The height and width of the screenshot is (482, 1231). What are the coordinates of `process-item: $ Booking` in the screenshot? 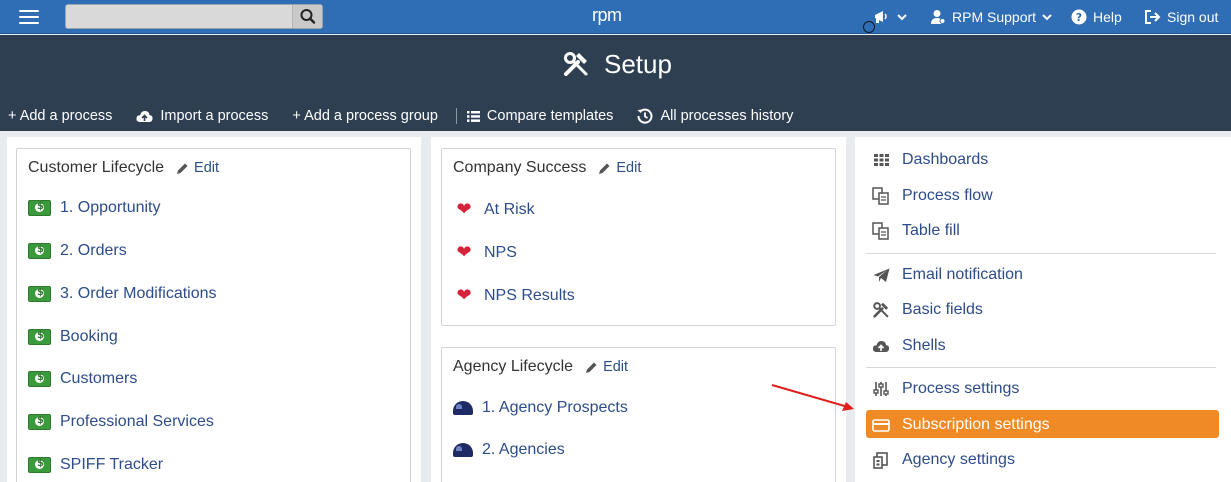 It's located at (73, 337).